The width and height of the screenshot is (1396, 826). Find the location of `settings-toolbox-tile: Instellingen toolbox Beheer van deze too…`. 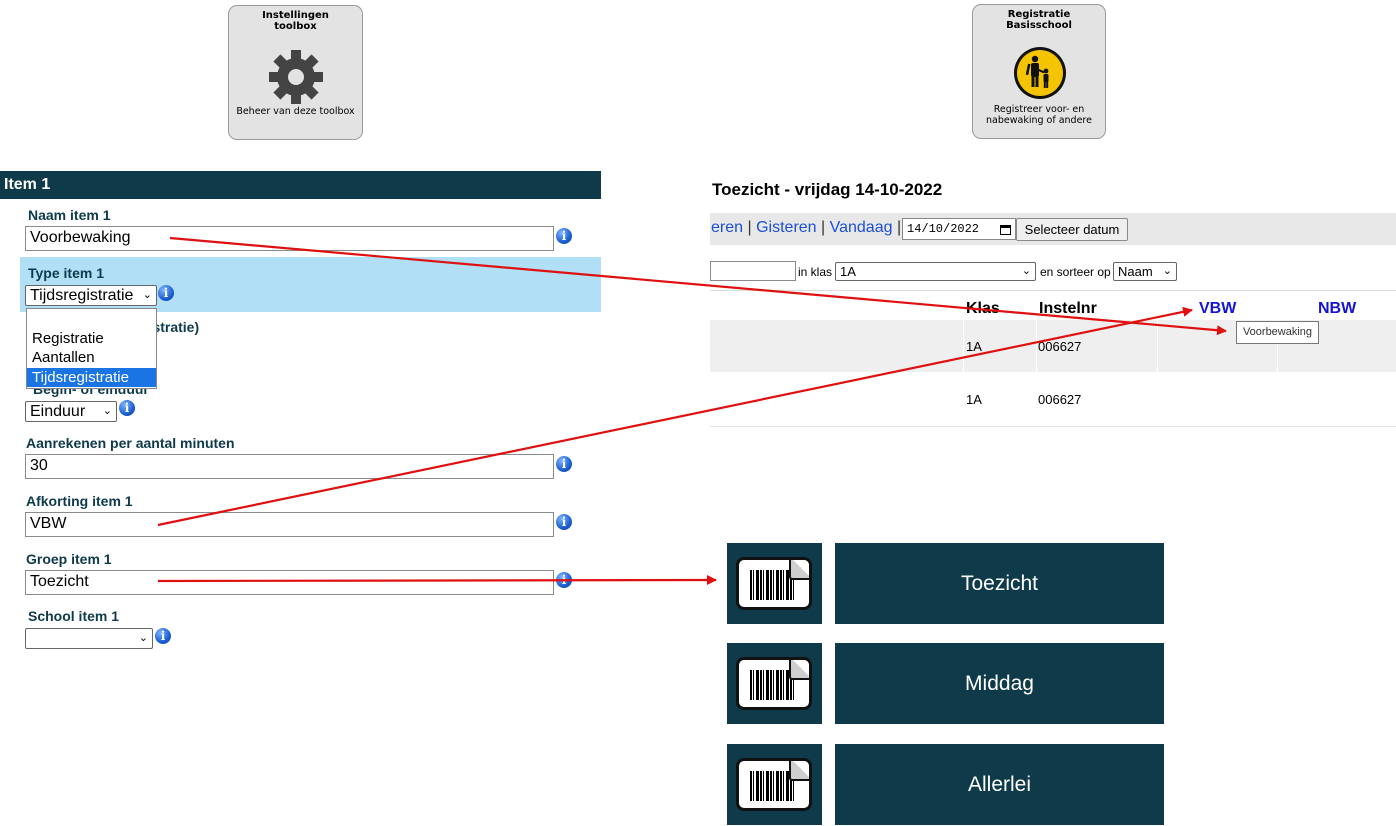

settings-toolbox-tile: Instellingen toolbox Beheer van deze too… is located at coordinates (295, 72).